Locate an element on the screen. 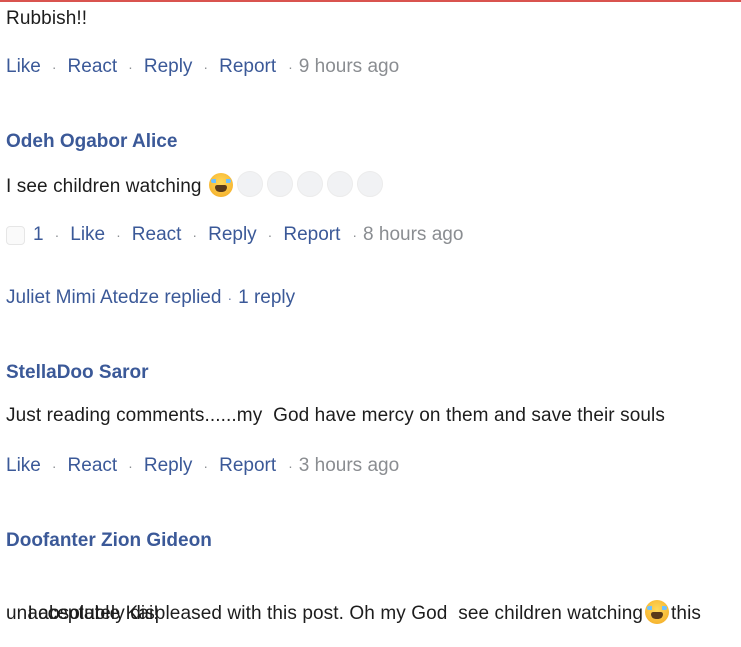 Image resolution: width=741 pixels, height=647 pixels. top-divider is located at coordinates (370, 1).